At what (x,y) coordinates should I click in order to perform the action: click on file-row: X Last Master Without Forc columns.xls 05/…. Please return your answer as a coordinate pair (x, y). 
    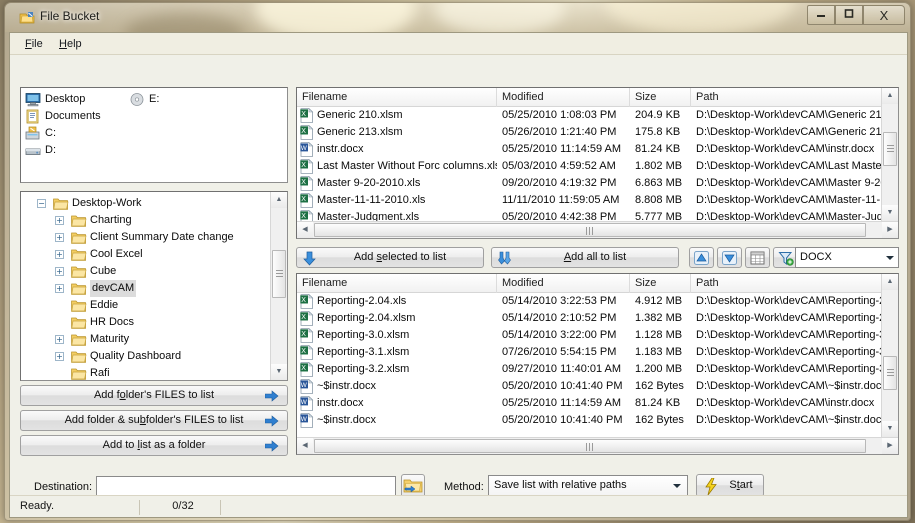
    Looking at the image, I should click on (589, 166).